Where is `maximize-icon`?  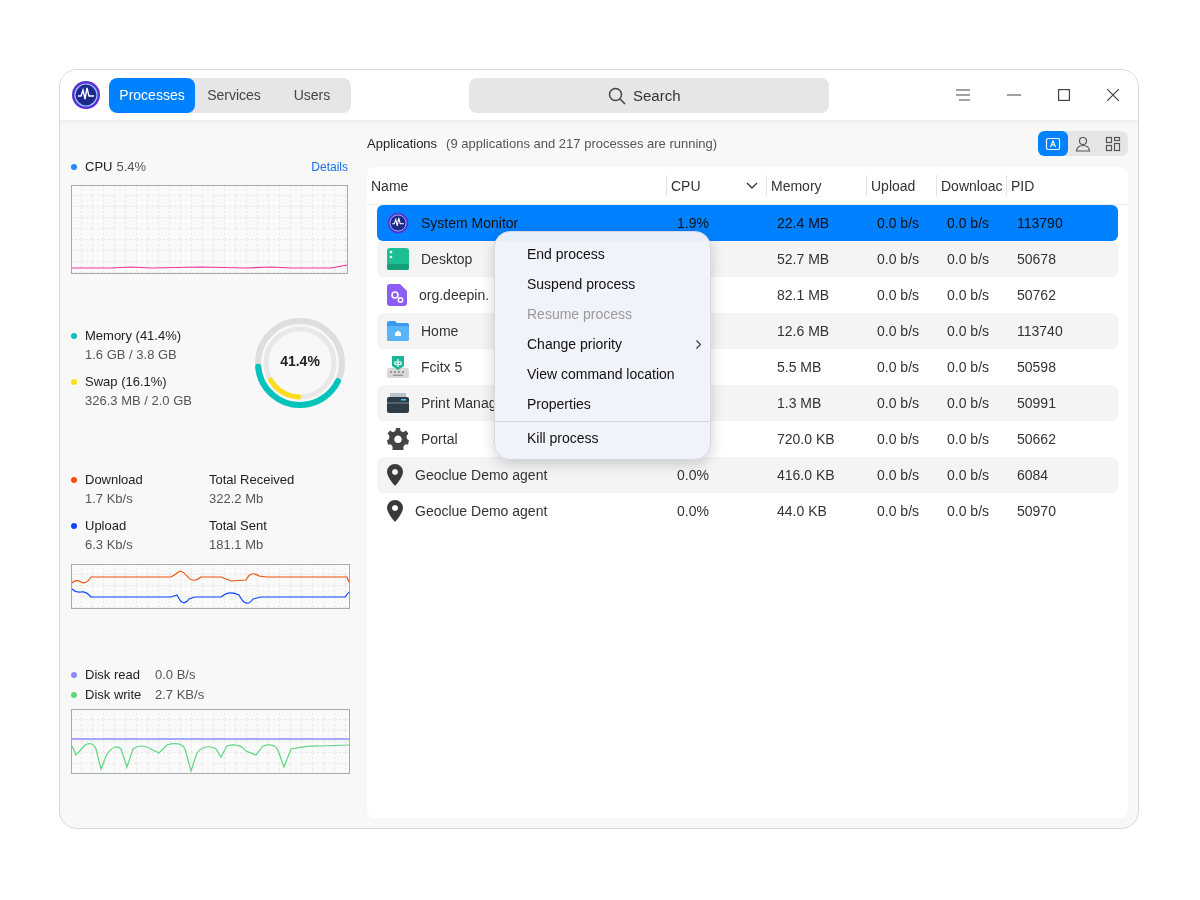
maximize-icon is located at coordinates (1064, 95).